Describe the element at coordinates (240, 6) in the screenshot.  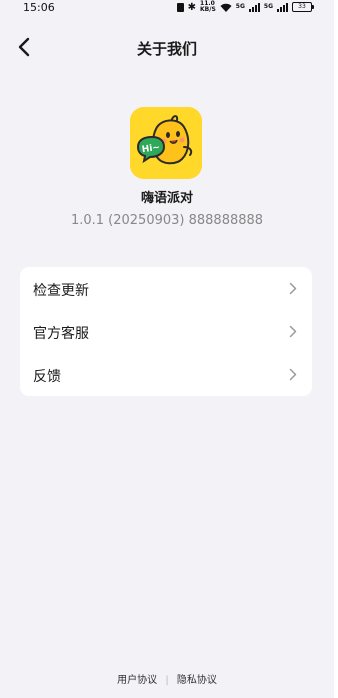
I see `signal-label-1: 5G` at that location.